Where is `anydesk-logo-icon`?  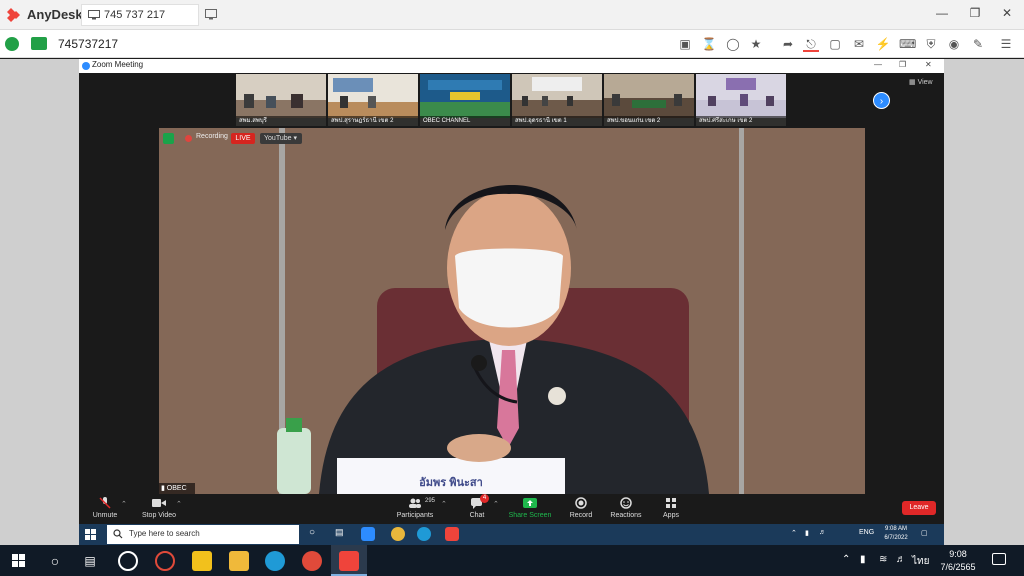
anydesk-logo-icon is located at coordinates (13, 15).